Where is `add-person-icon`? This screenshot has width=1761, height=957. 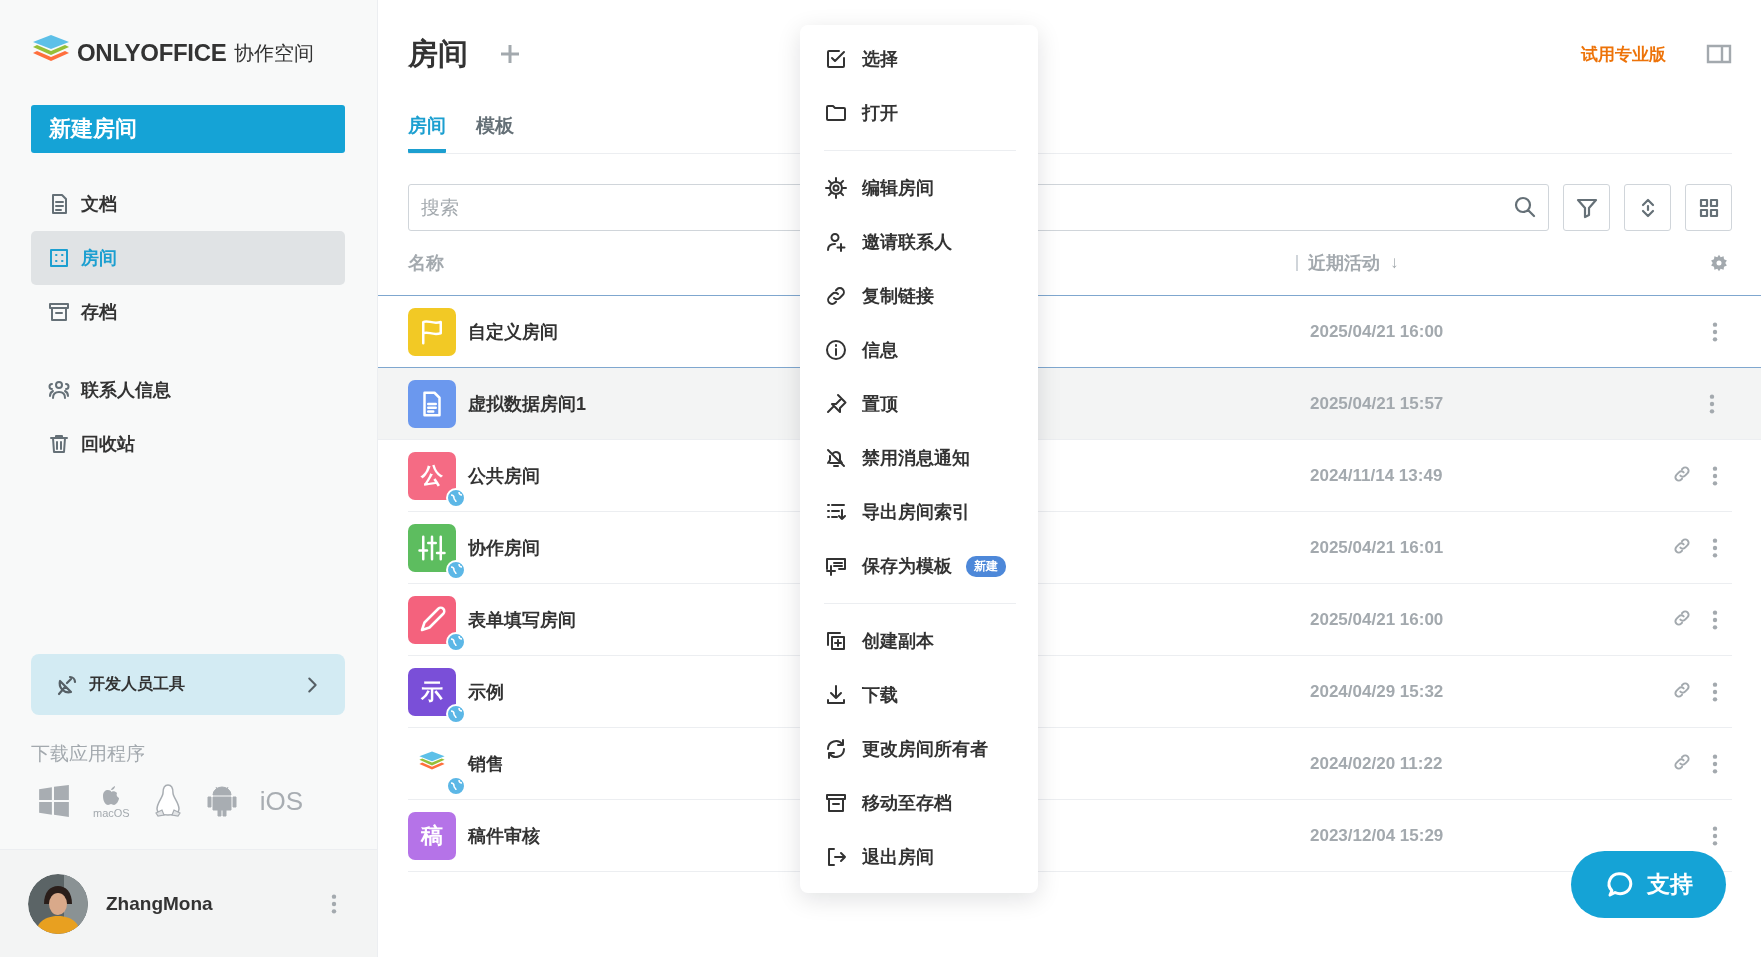 add-person-icon is located at coordinates (836, 242).